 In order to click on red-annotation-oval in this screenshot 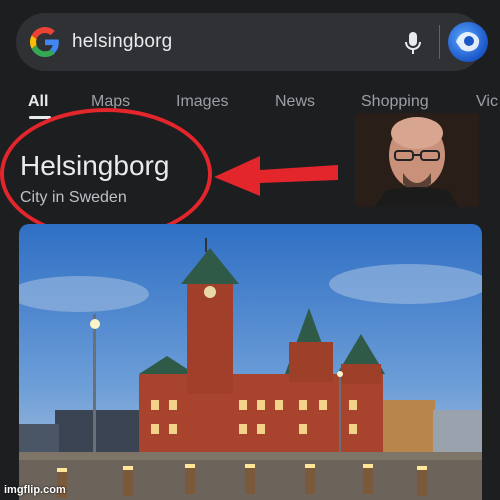, I will do `click(106, 174)`.